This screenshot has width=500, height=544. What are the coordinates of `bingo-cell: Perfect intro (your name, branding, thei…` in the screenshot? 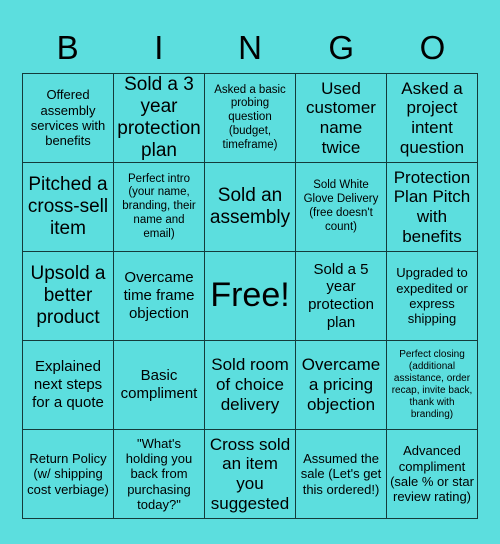 It's located at (159, 207).